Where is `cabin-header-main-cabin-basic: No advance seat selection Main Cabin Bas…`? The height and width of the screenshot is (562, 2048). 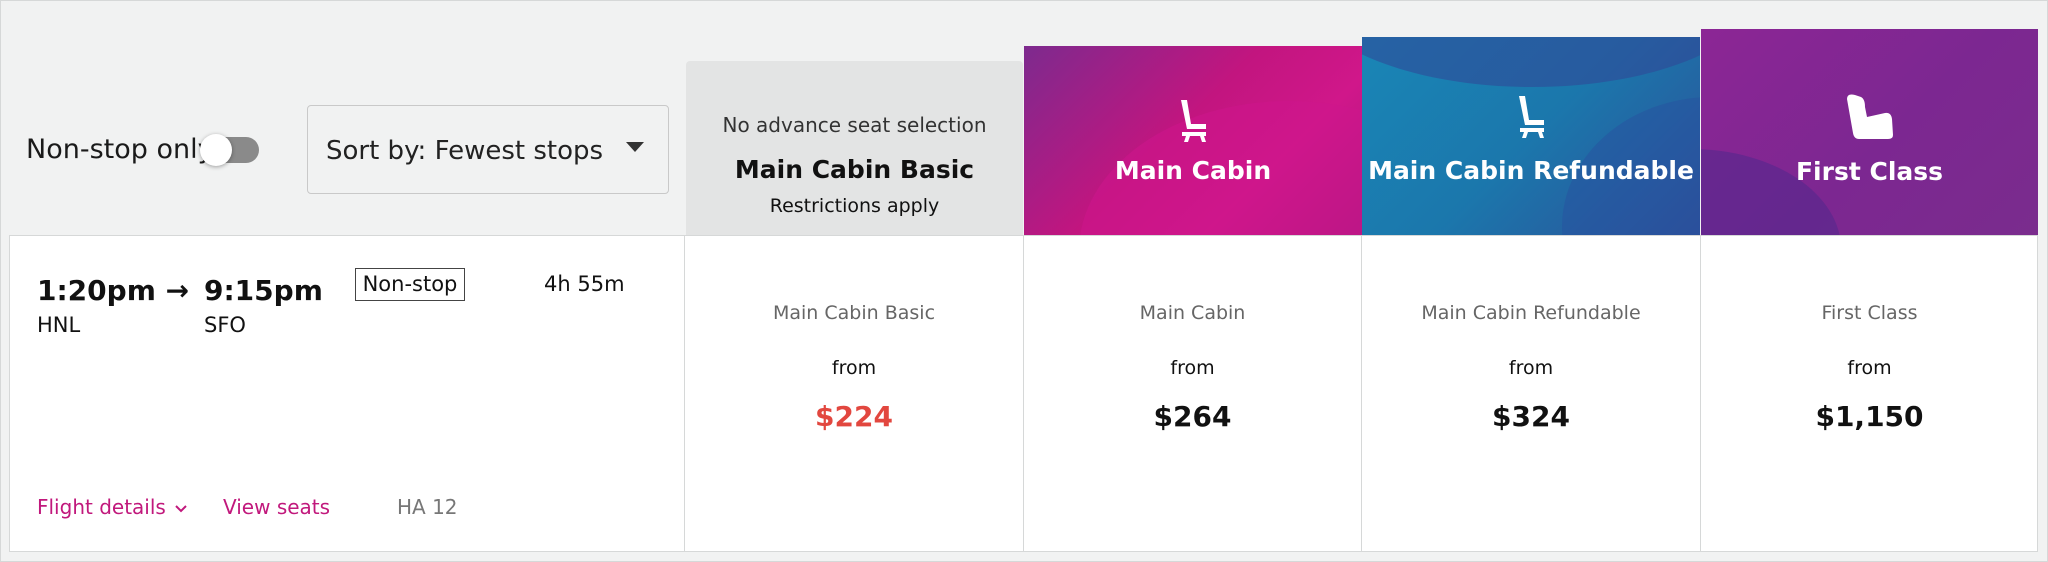
cabin-header-main-cabin-basic: No advance seat selection Main Cabin Bas… is located at coordinates (854, 148).